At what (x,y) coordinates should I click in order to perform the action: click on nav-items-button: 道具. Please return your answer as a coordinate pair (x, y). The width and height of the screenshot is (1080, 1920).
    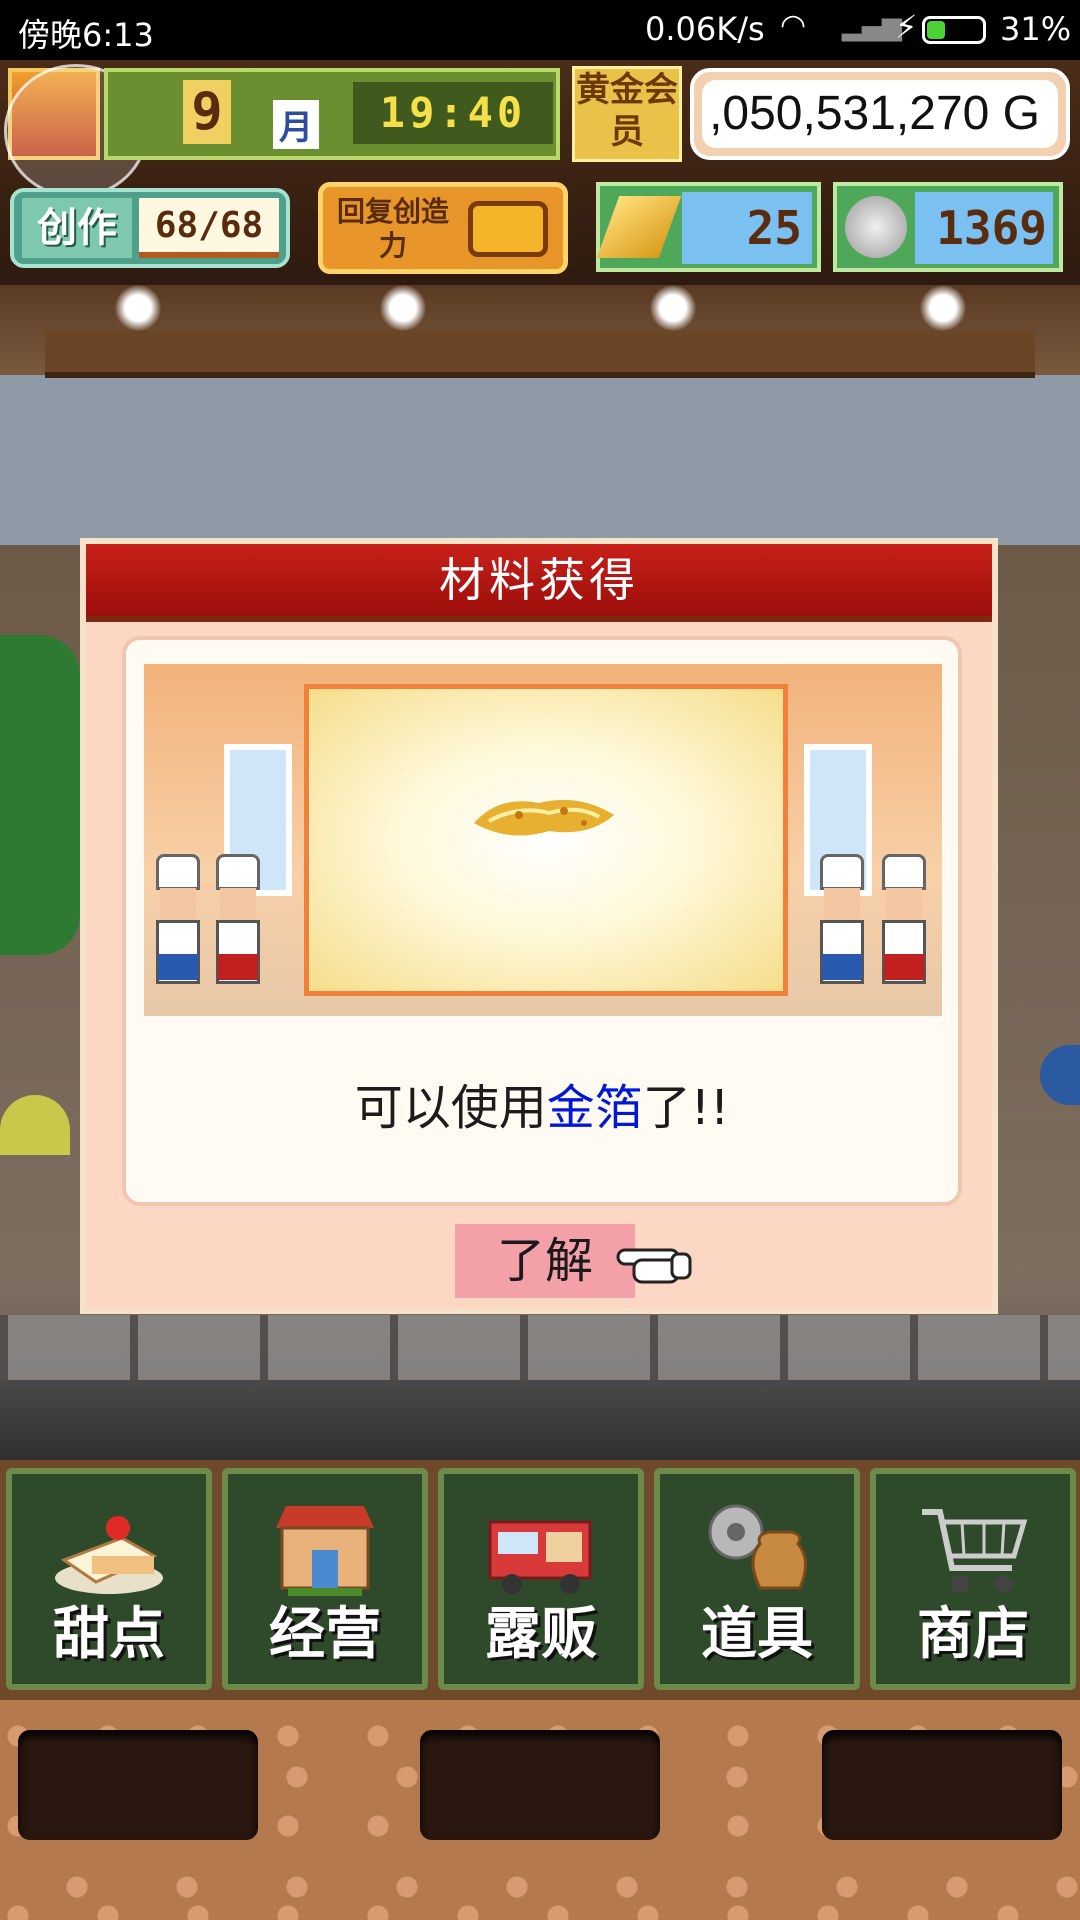
    Looking at the image, I should click on (757, 1579).